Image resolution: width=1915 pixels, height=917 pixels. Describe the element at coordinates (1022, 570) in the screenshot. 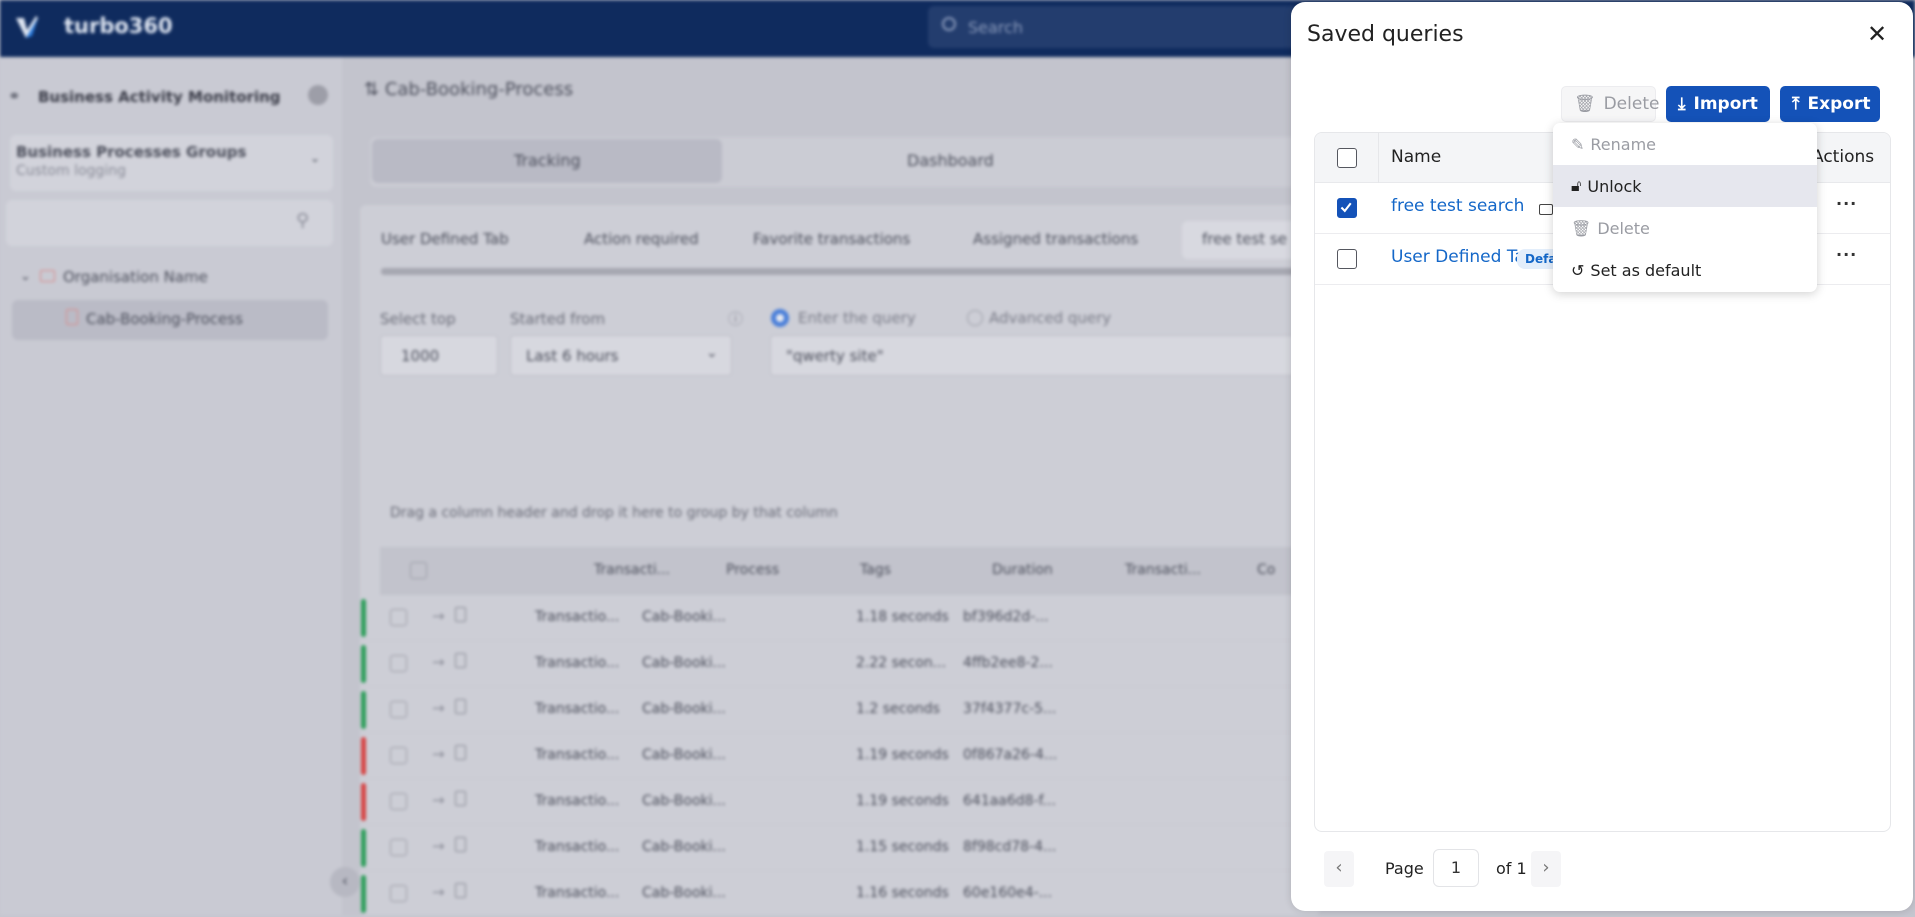

I see `column-header: Duration` at that location.